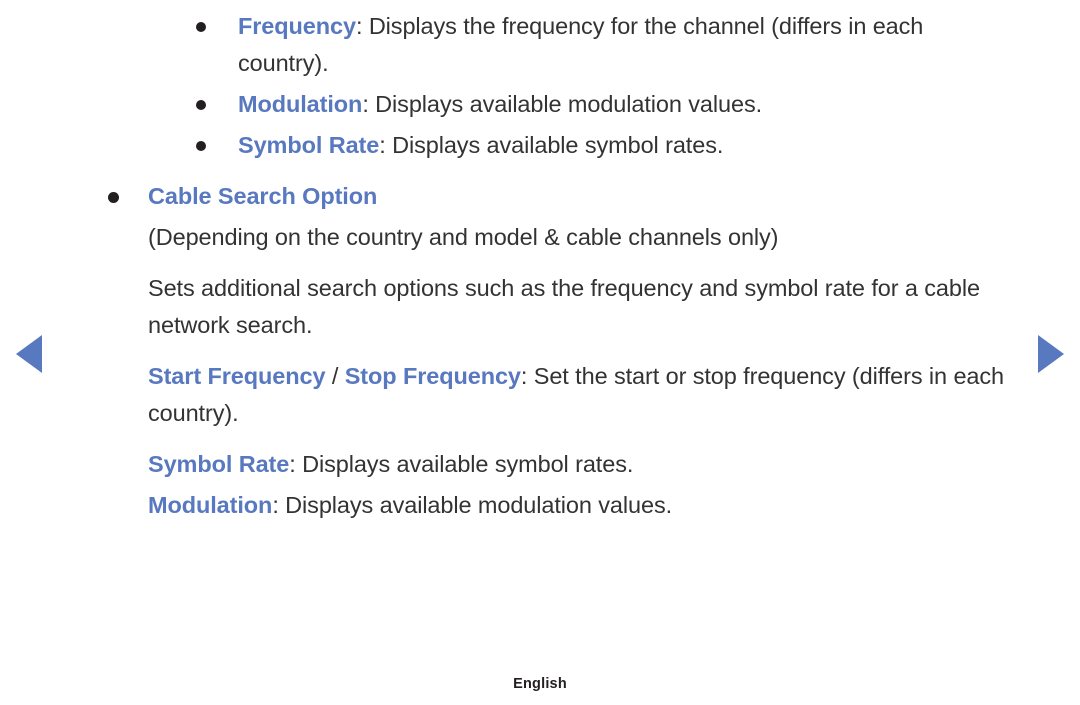  What do you see at coordinates (564, 196) in the screenshot?
I see `section-heading: Cable Search Option` at bounding box center [564, 196].